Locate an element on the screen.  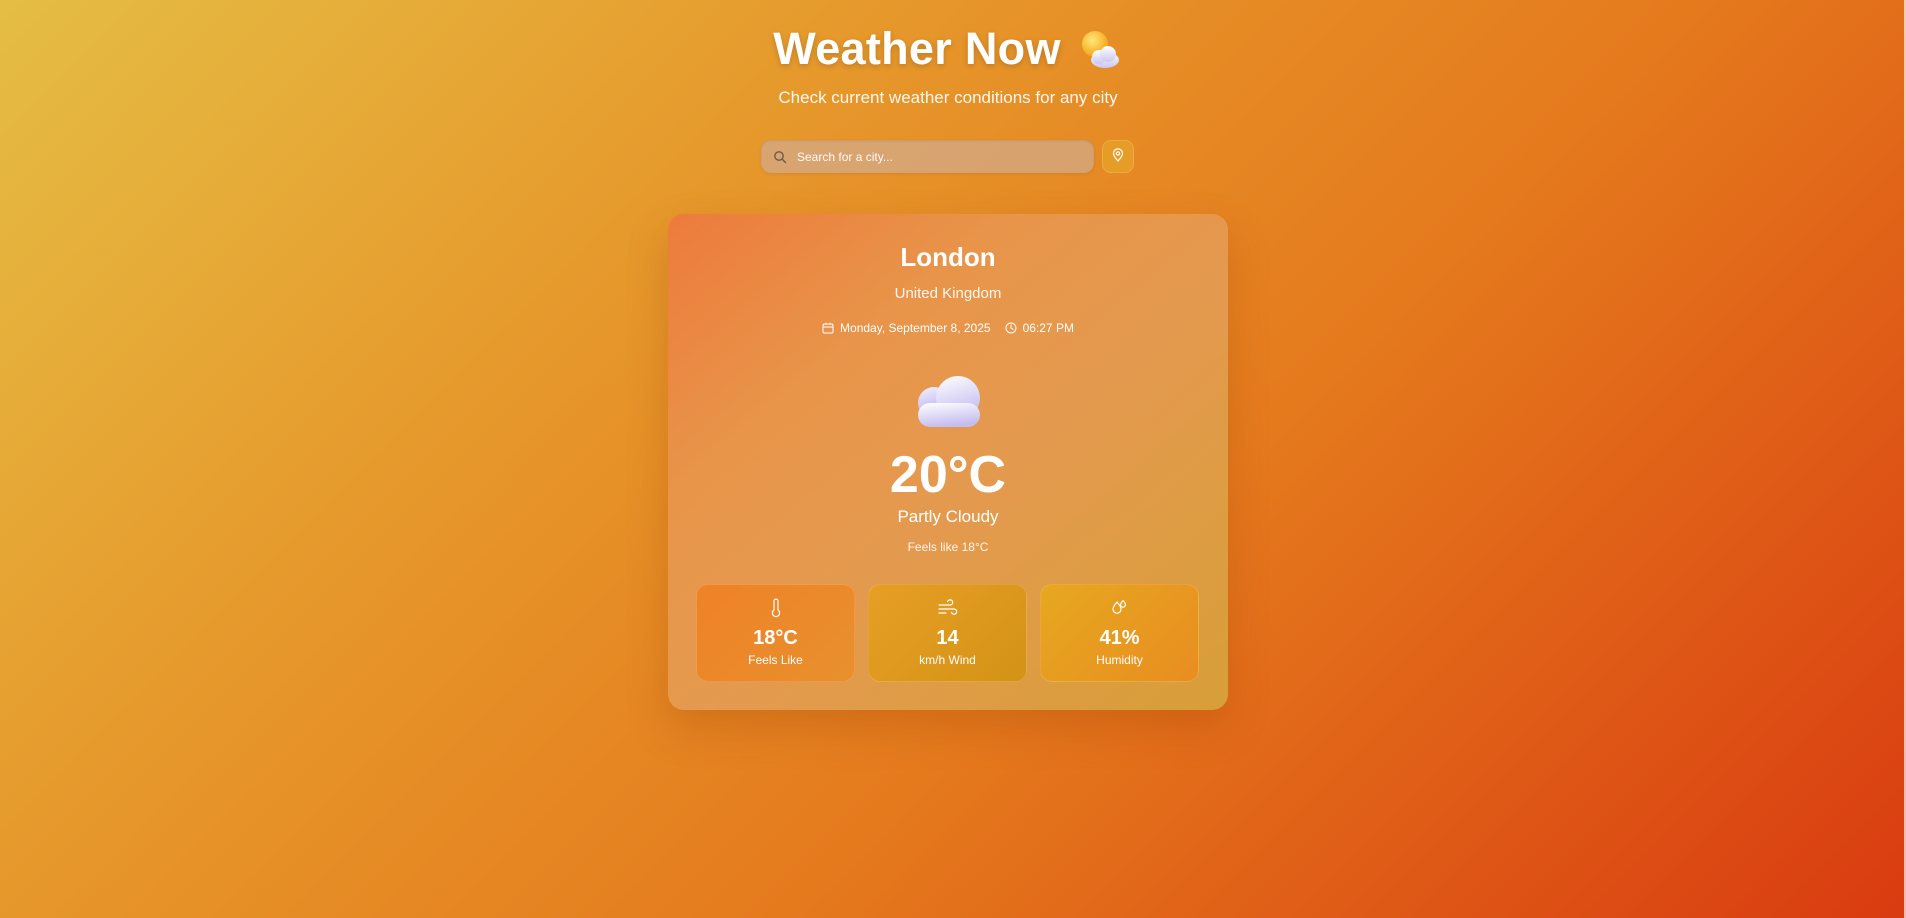
title-row: Weather Now is located at coordinates (948, 49).